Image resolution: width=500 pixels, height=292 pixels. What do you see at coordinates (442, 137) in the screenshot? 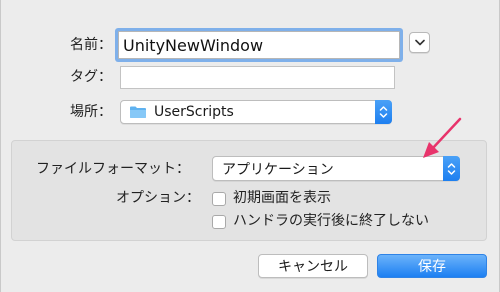
I see `annotation-arrow-icon` at bounding box center [442, 137].